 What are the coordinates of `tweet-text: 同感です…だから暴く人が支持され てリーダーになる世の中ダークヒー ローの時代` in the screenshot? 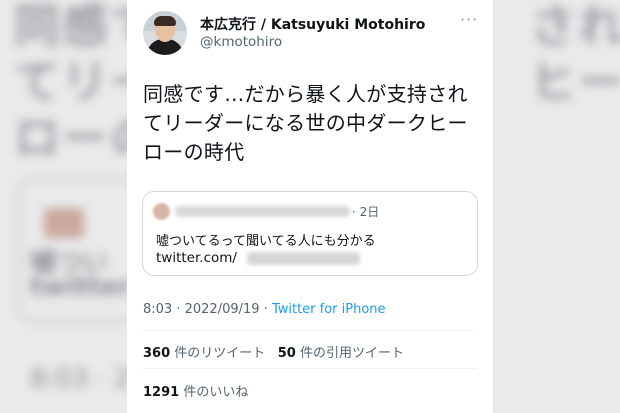 It's located at (312, 123).